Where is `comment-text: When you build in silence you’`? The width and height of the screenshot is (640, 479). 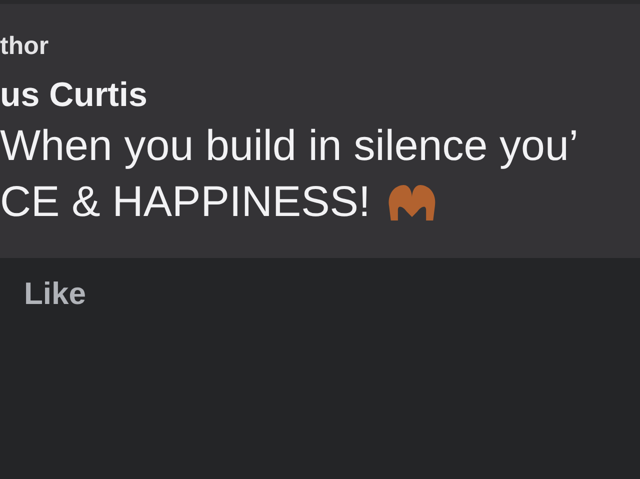
comment-text: When you build in silence you’ is located at coordinates (289, 146).